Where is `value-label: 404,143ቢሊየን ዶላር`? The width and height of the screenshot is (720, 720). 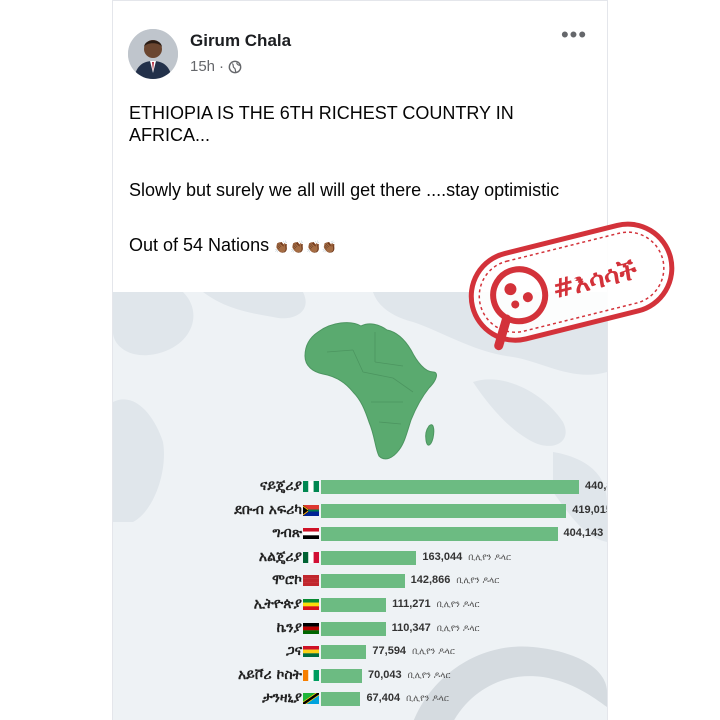 value-label: 404,143ቢሊየን ዶላር is located at coordinates (585, 533).